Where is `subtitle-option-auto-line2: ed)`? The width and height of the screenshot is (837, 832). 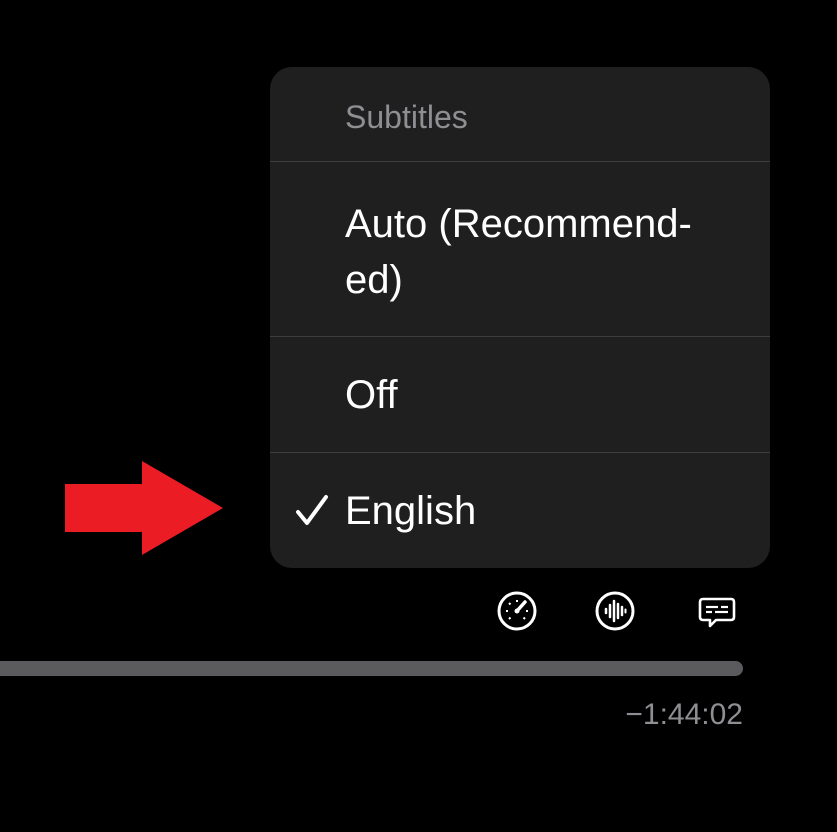
subtitle-option-auto-line2: ed) is located at coordinates (374, 280).